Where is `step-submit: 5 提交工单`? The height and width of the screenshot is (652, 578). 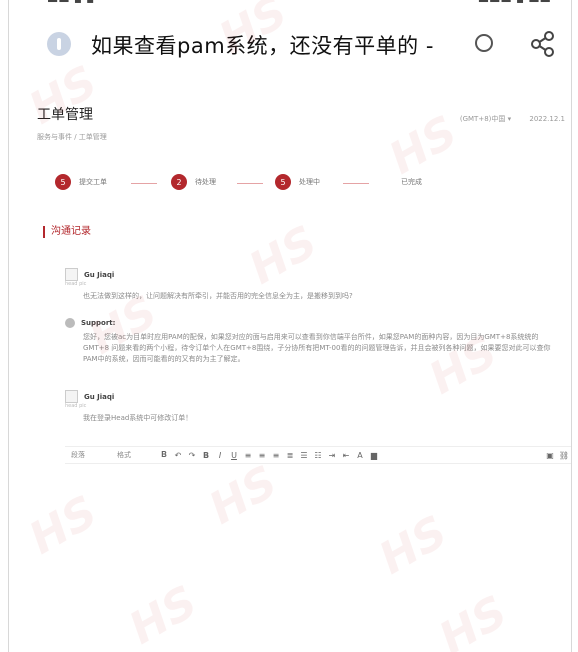 step-submit: 5 提交工单 is located at coordinates (81, 182).